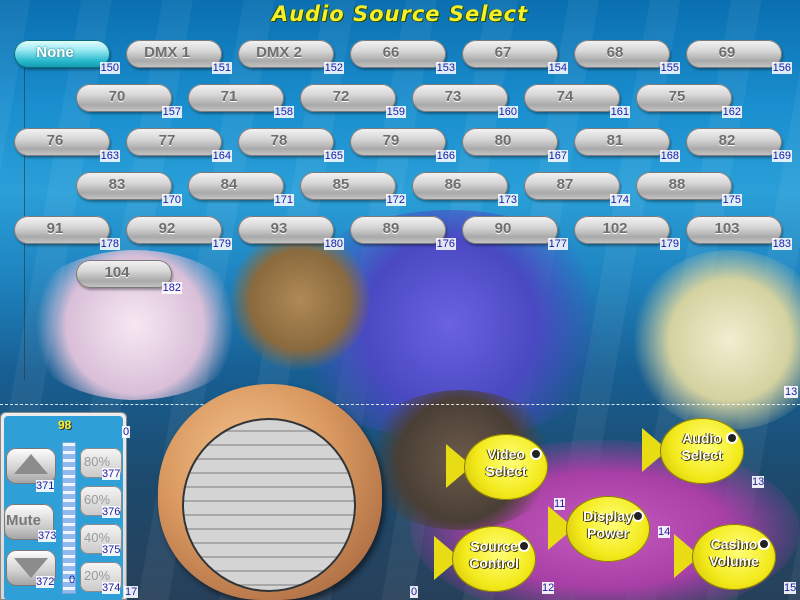 Image resolution: width=800 pixels, height=600 pixels. I want to click on button-id: 174, so click(619, 200).